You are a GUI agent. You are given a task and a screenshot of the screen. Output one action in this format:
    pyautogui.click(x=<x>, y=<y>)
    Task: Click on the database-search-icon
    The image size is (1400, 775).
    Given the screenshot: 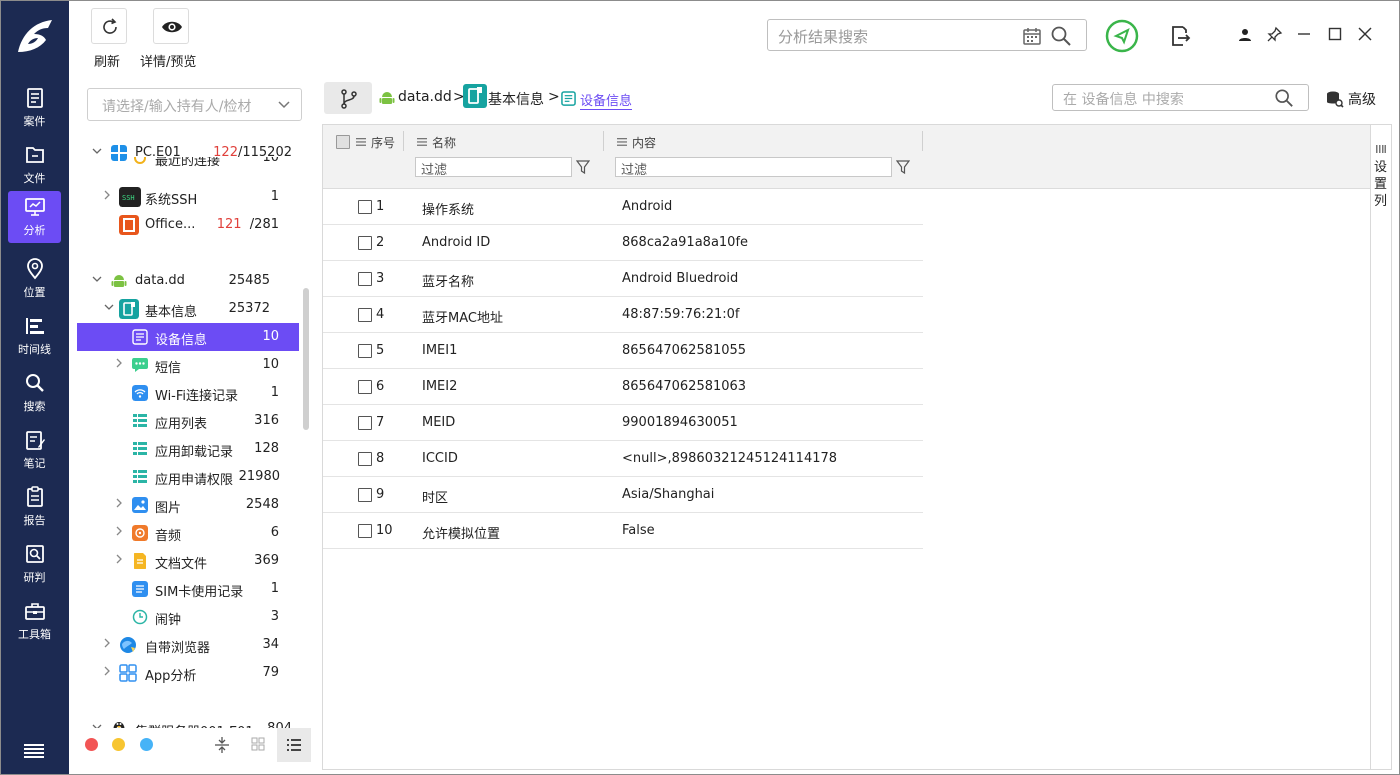 What is the action you would take?
    pyautogui.click(x=1335, y=99)
    